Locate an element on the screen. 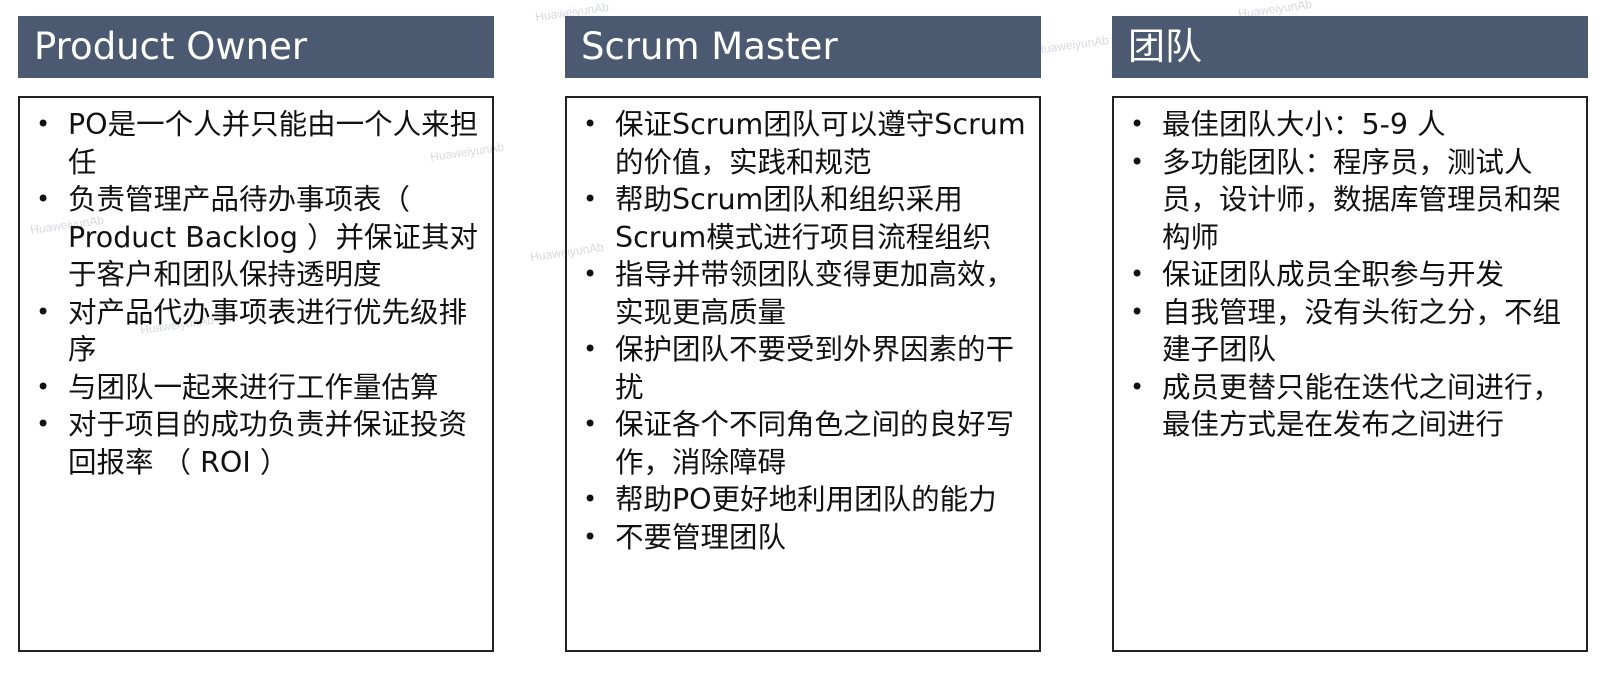 The image size is (1618, 682). list-item: • 对于项目的成功负责并保证投资回报率 （ ROI ） is located at coordinates (258, 443).